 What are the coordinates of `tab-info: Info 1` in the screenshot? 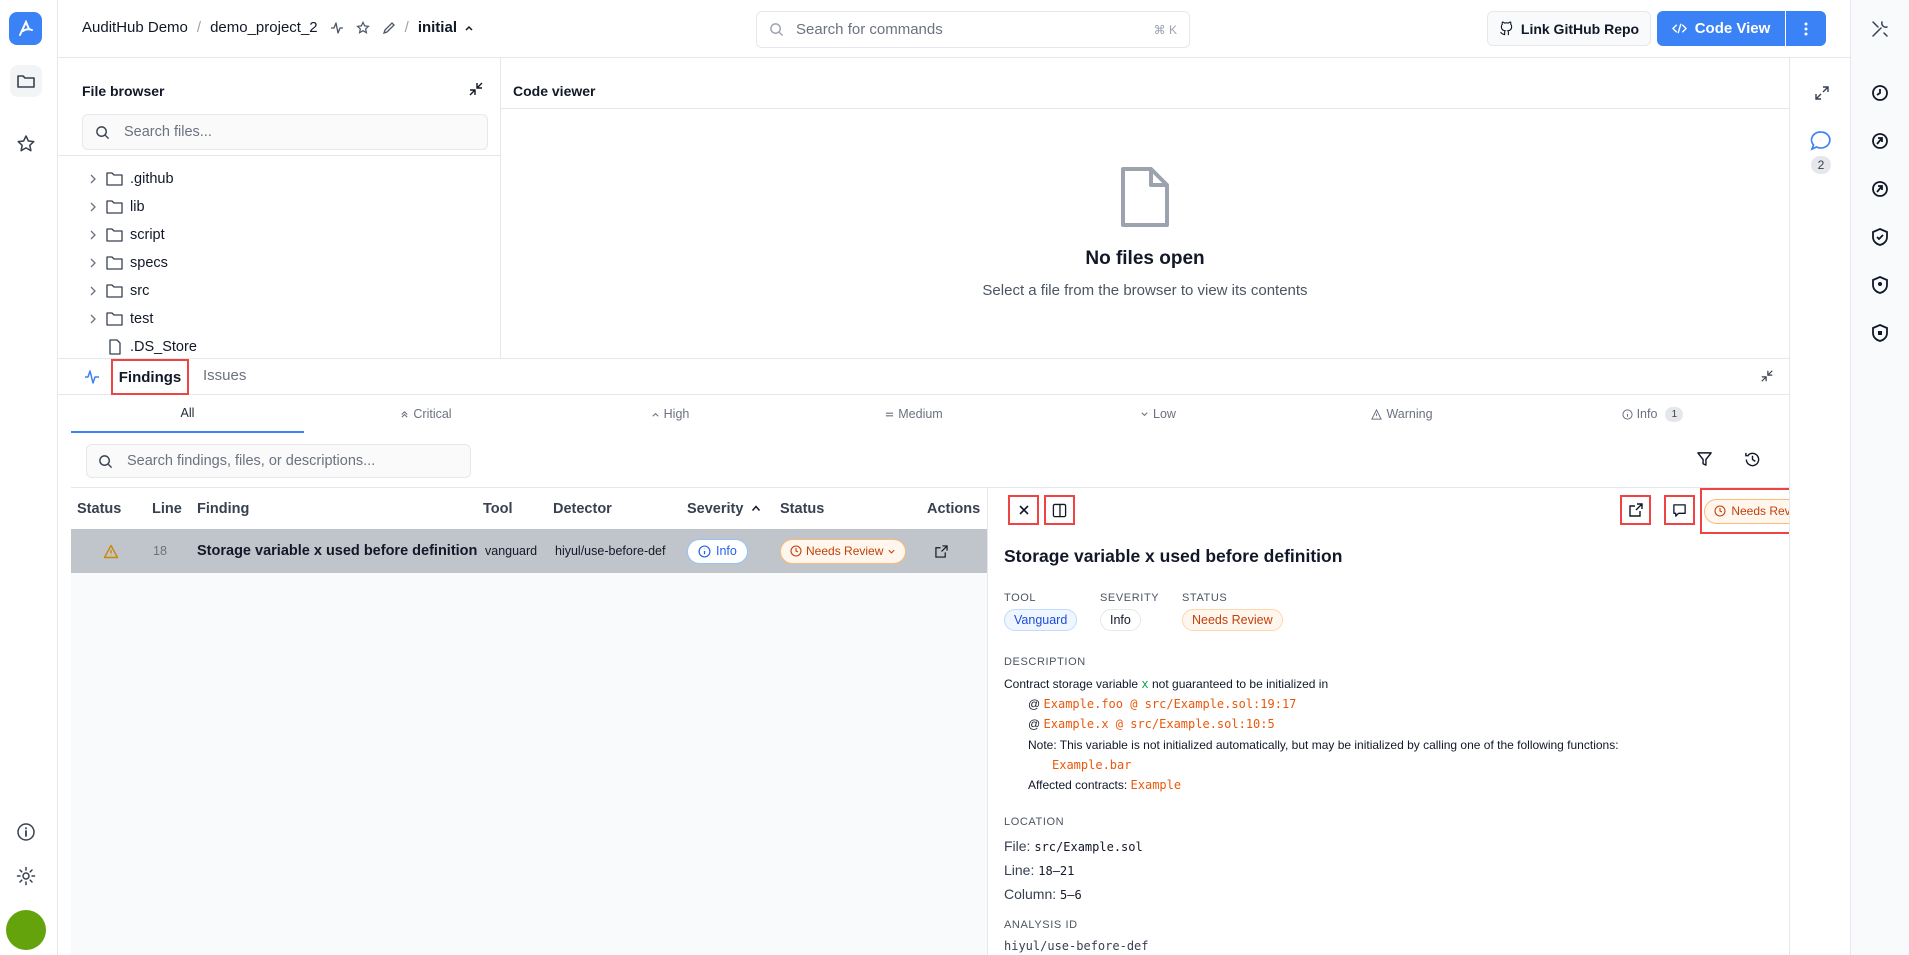 It's located at (1652, 414).